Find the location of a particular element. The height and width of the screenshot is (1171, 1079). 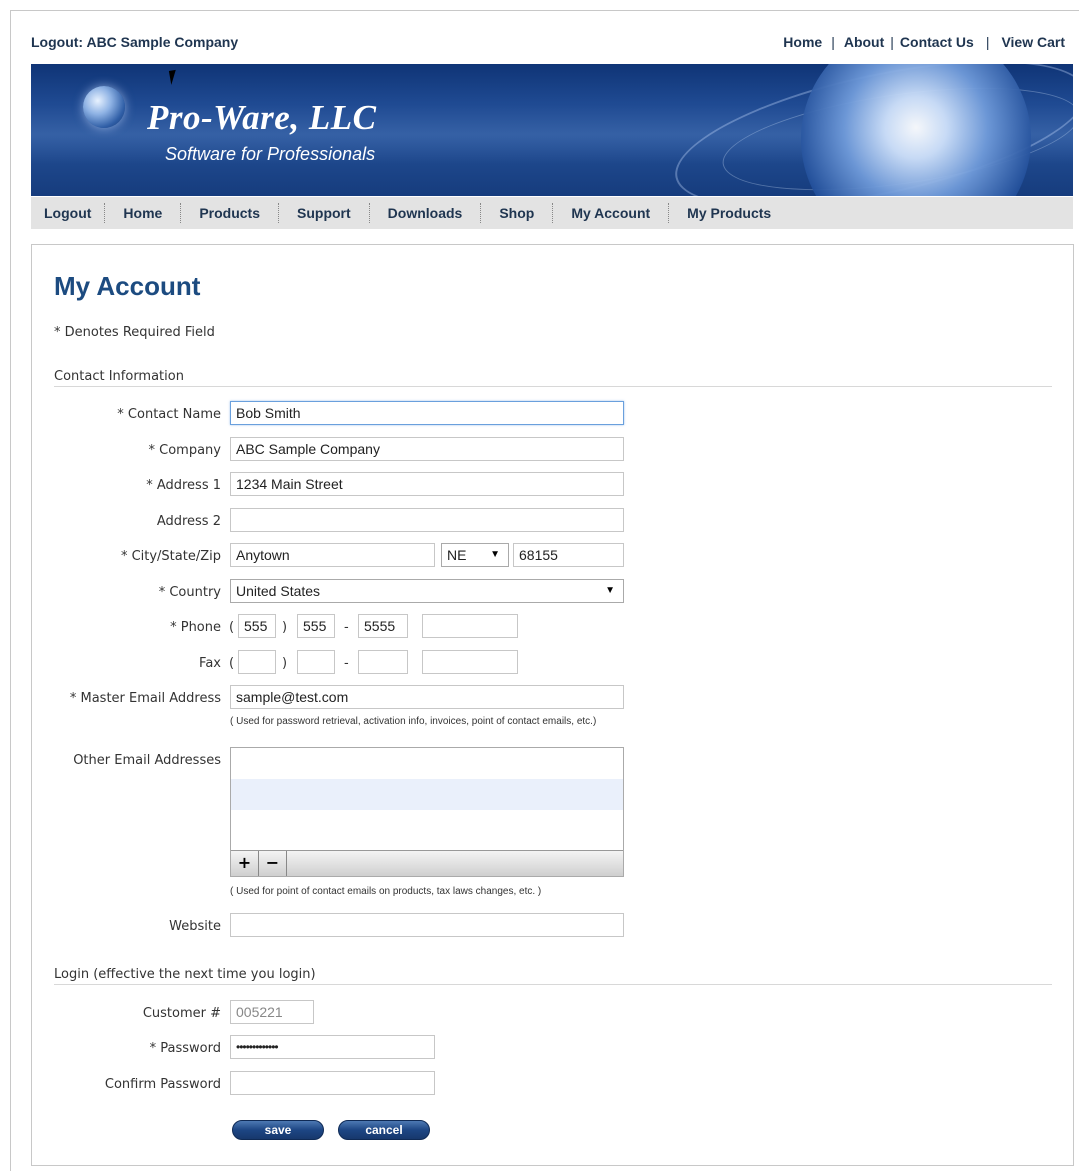

fax-dash: - is located at coordinates (346, 663).